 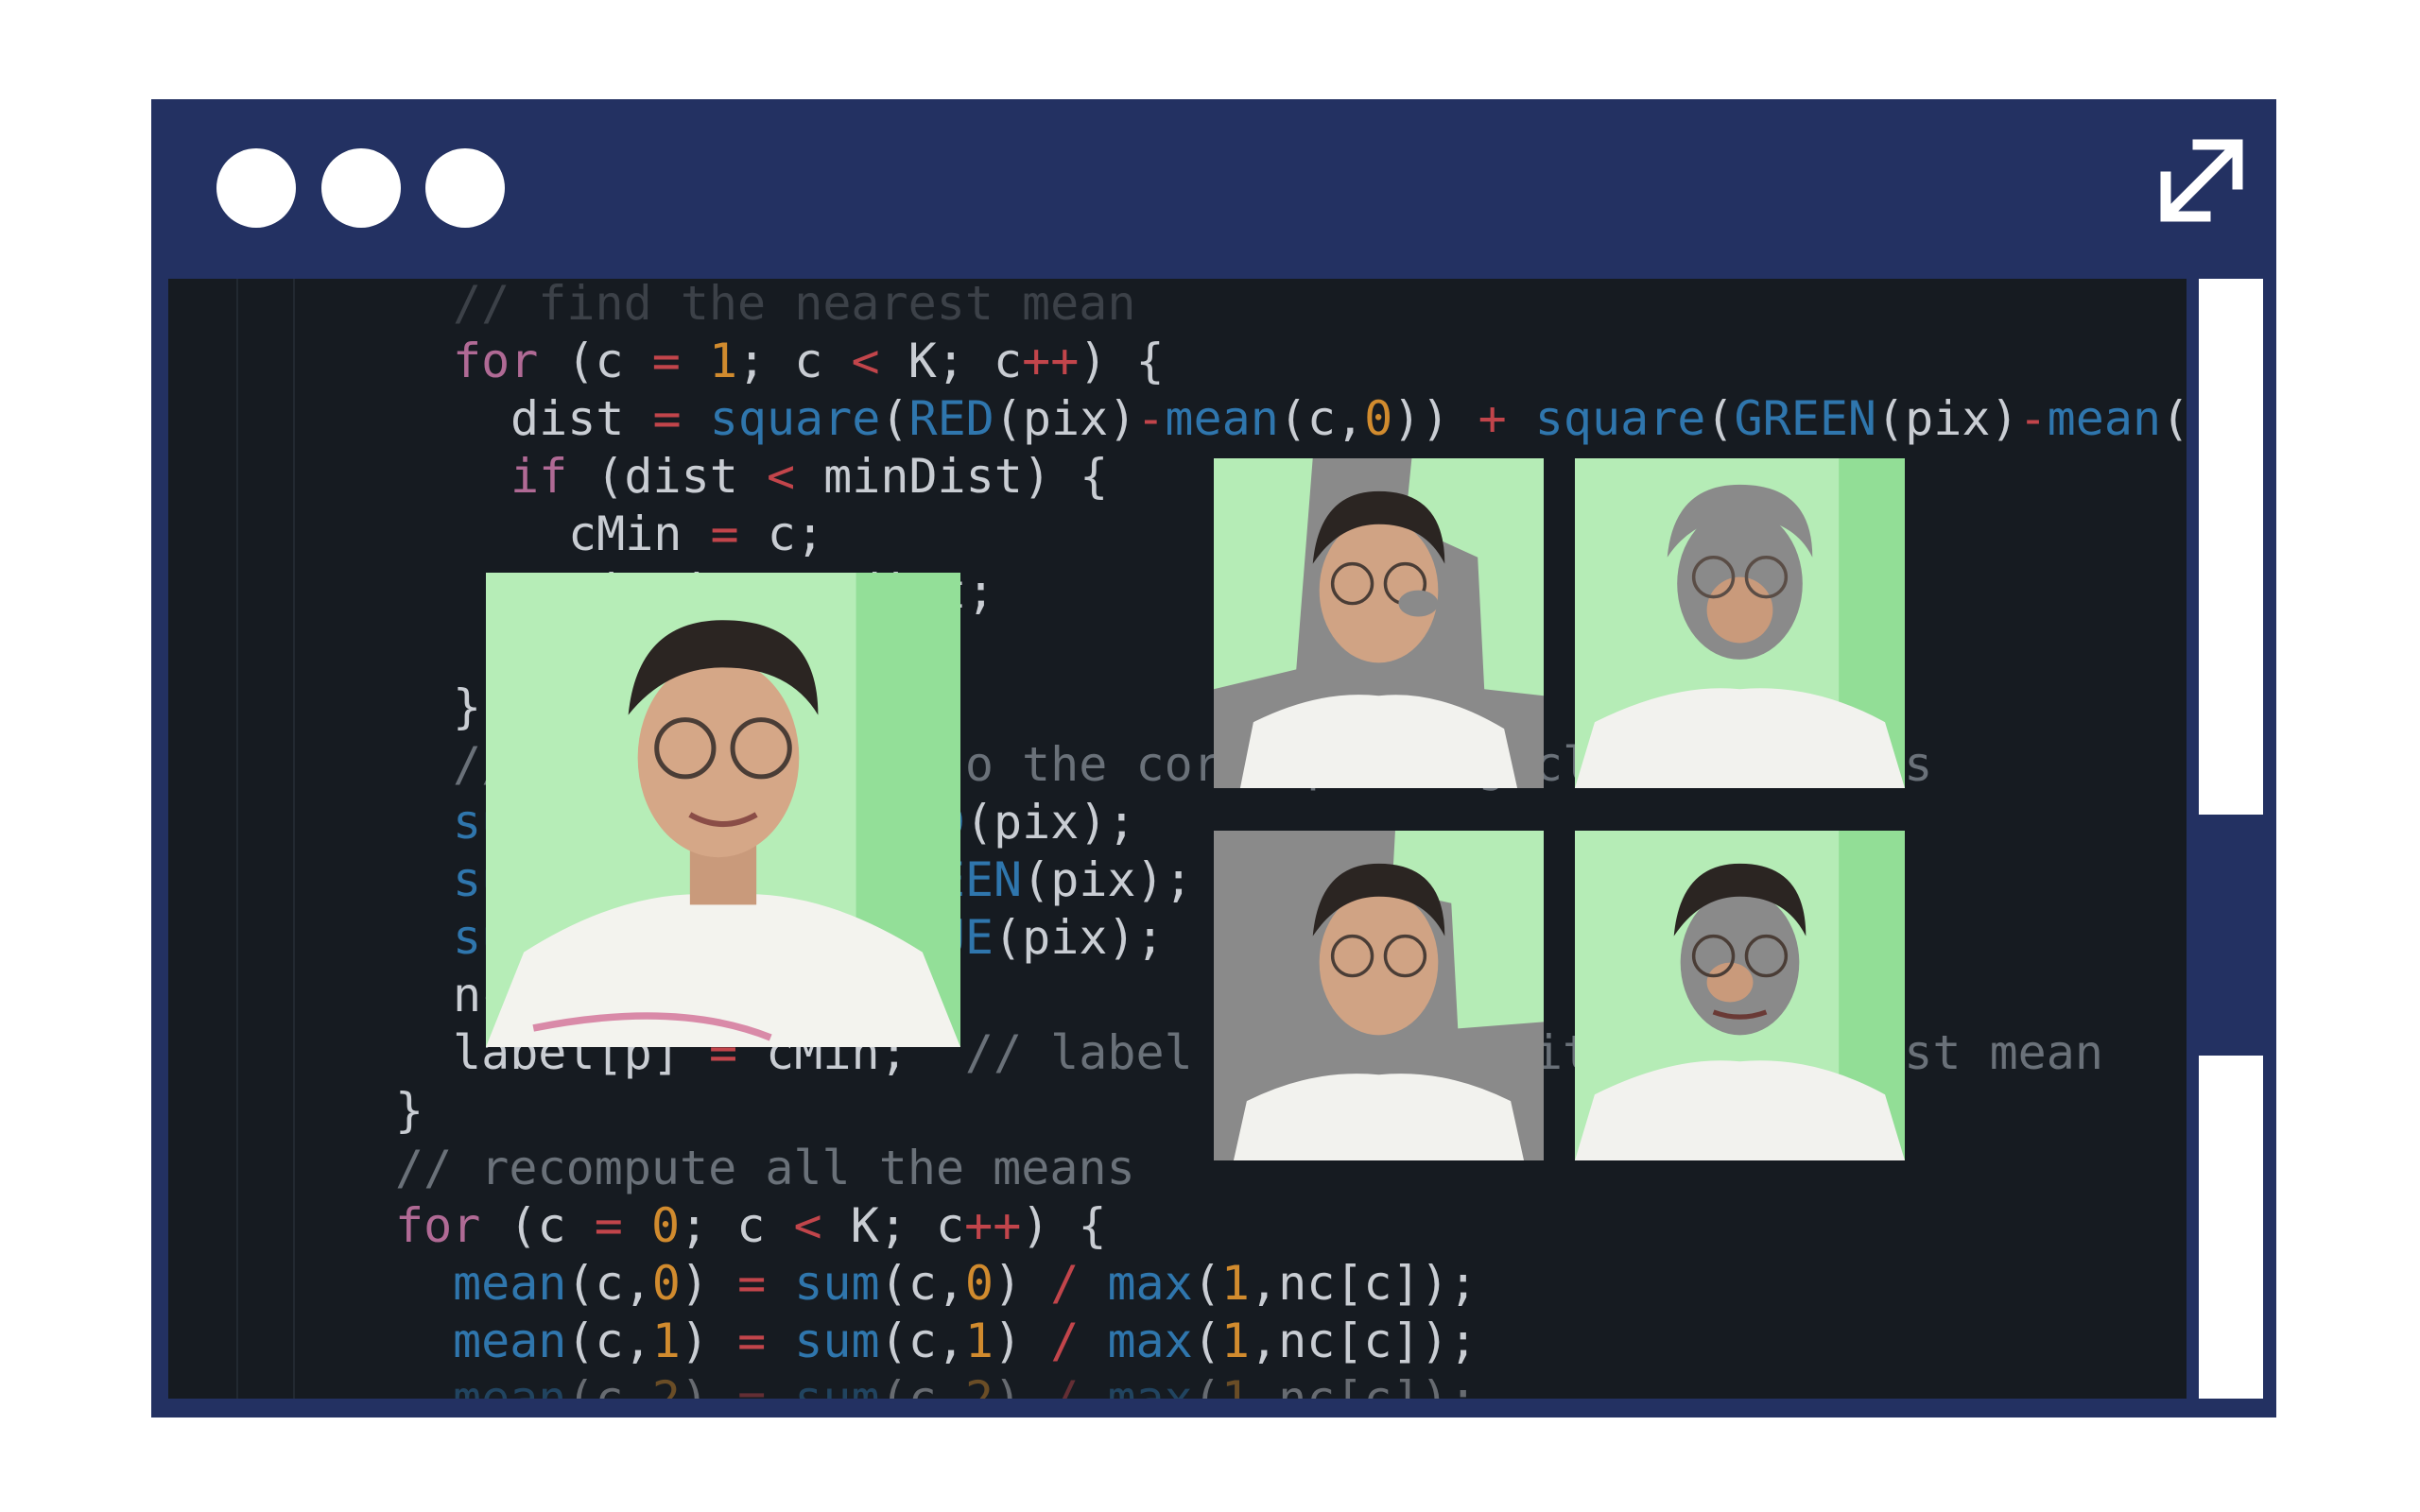 I want to click on code-token: -, so click(x=2033, y=418).